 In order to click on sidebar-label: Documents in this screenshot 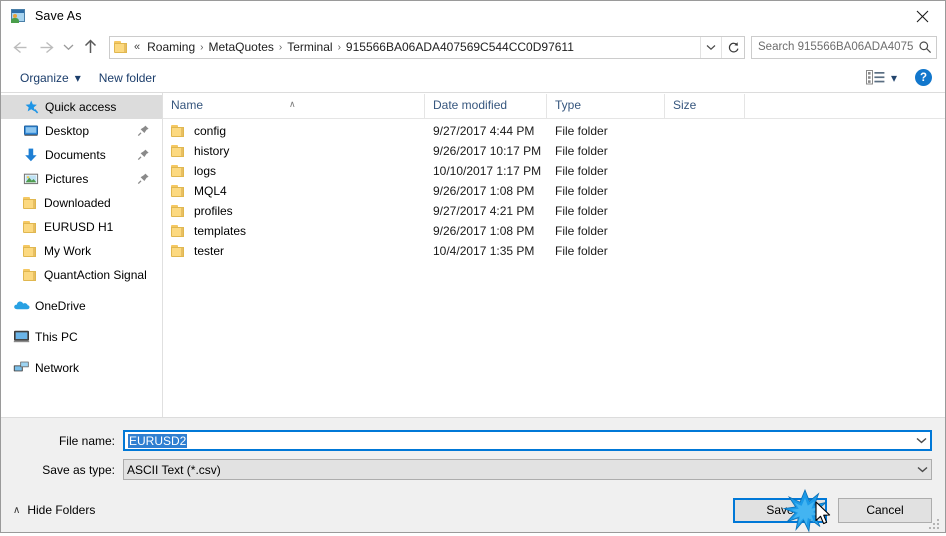, I will do `click(75, 155)`.